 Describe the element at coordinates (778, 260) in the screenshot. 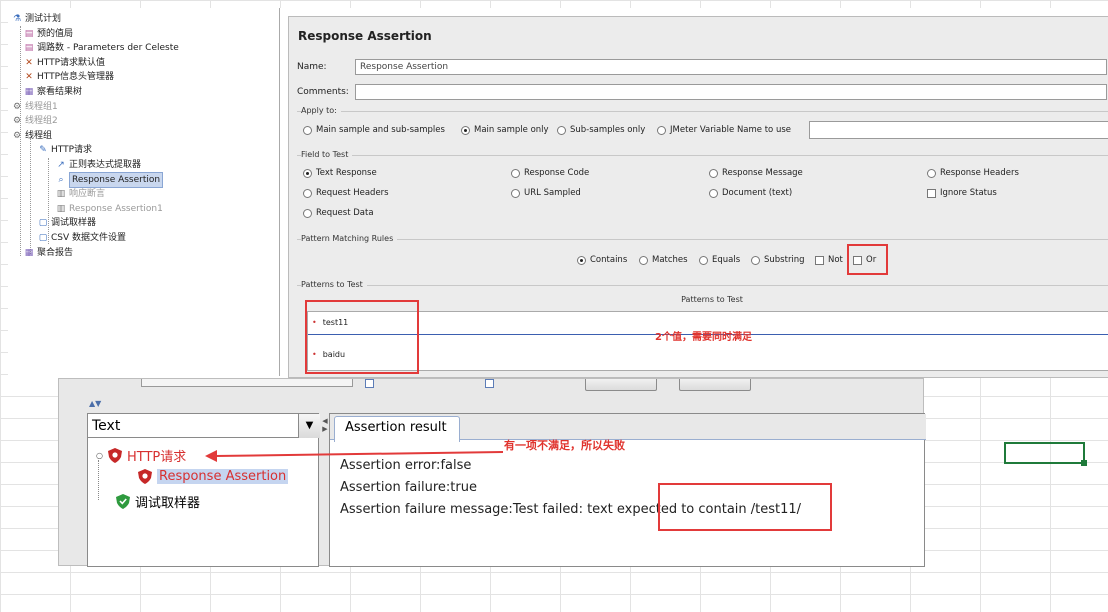

I see `rule-substring-radio: Substring` at that location.